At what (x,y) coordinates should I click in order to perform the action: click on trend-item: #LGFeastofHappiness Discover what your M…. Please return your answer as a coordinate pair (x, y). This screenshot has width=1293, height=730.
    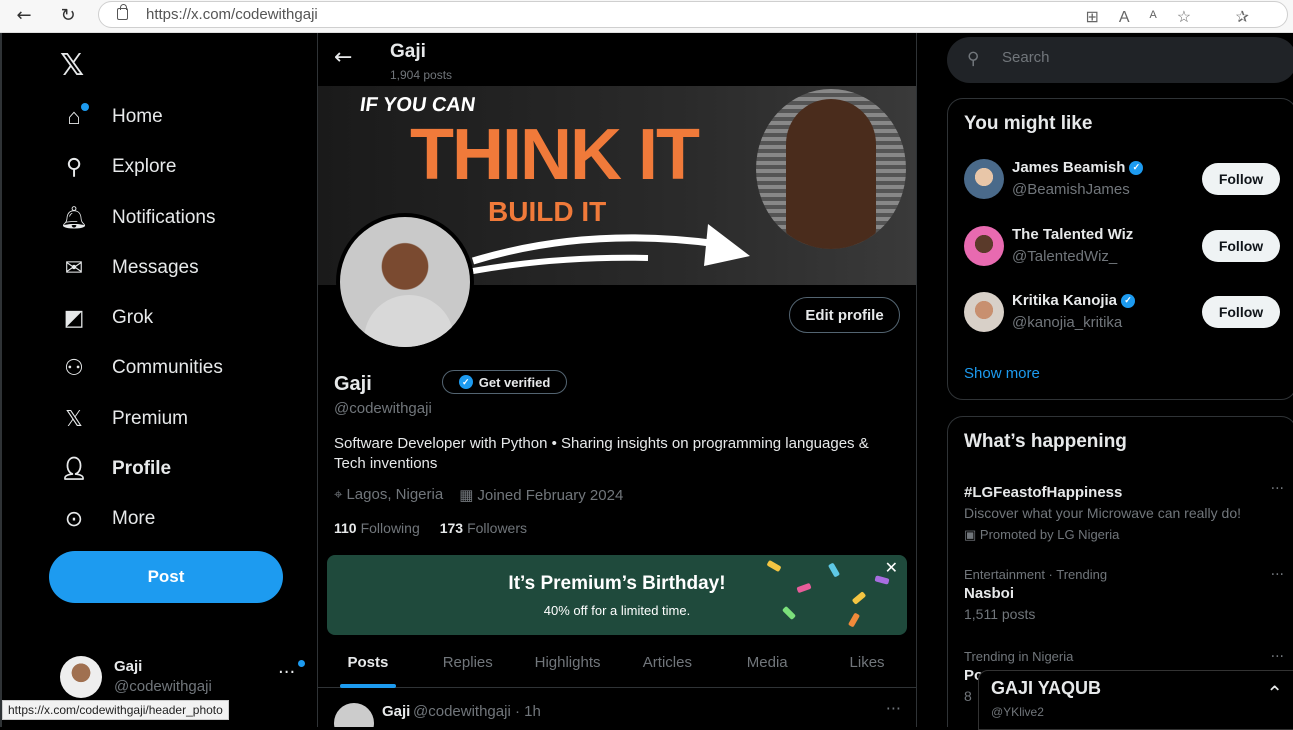
    Looking at the image, I should click on (1124, 512).